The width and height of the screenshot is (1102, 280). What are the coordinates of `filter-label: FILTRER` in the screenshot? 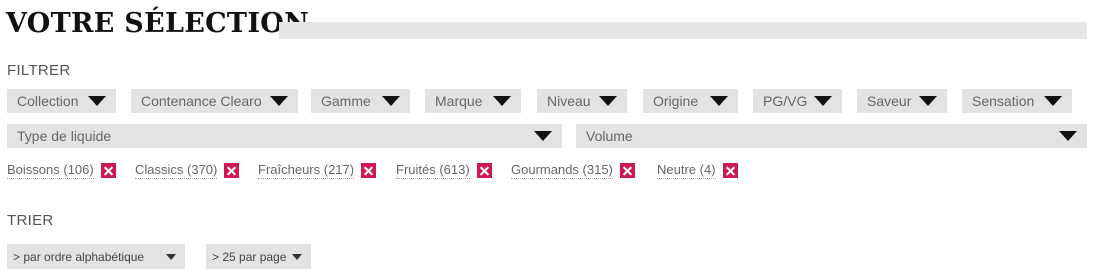 It's located at (39, 70).